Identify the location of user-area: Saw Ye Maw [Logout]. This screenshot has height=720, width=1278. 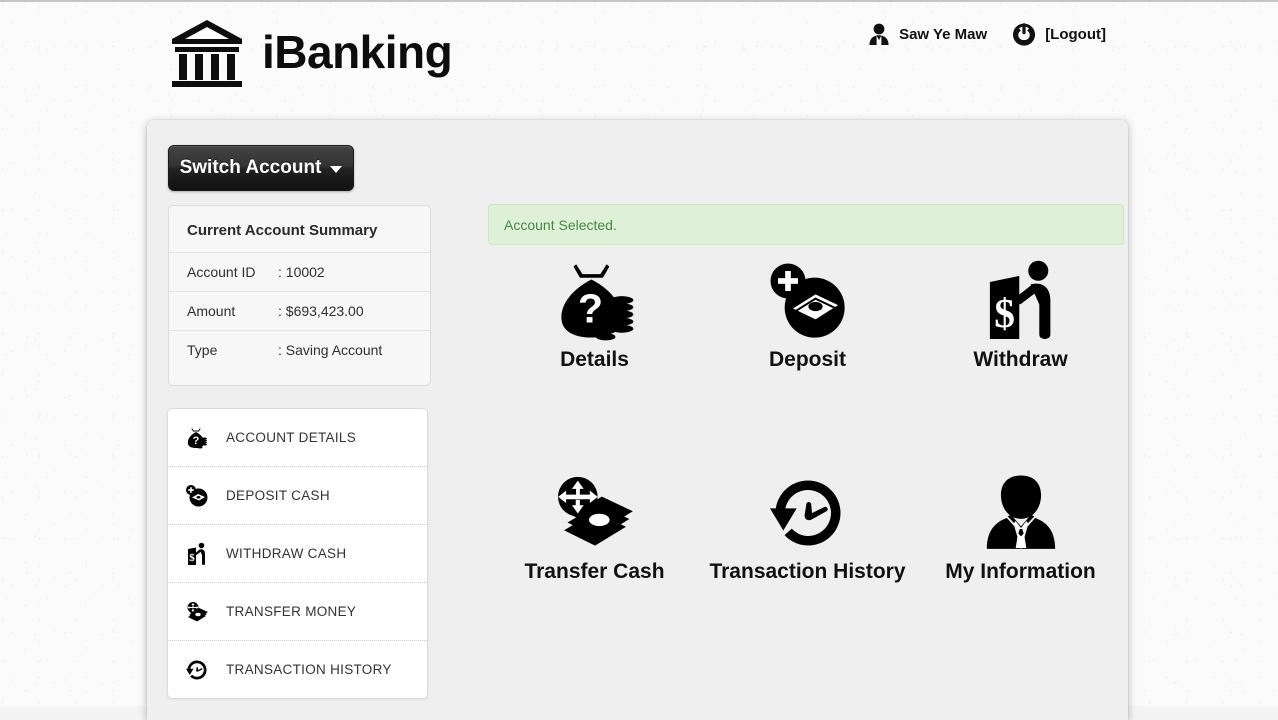
(987, 34).